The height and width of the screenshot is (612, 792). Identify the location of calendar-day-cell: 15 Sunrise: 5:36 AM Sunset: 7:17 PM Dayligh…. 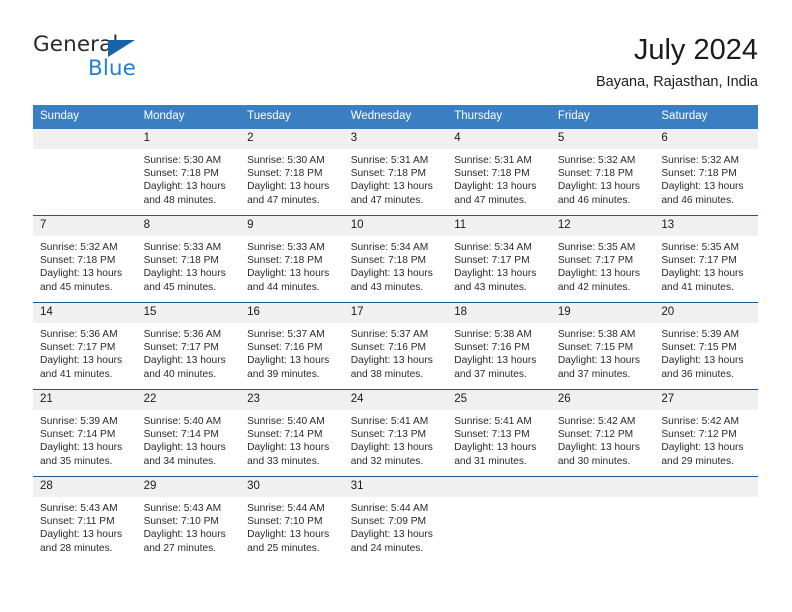
(188, 346).